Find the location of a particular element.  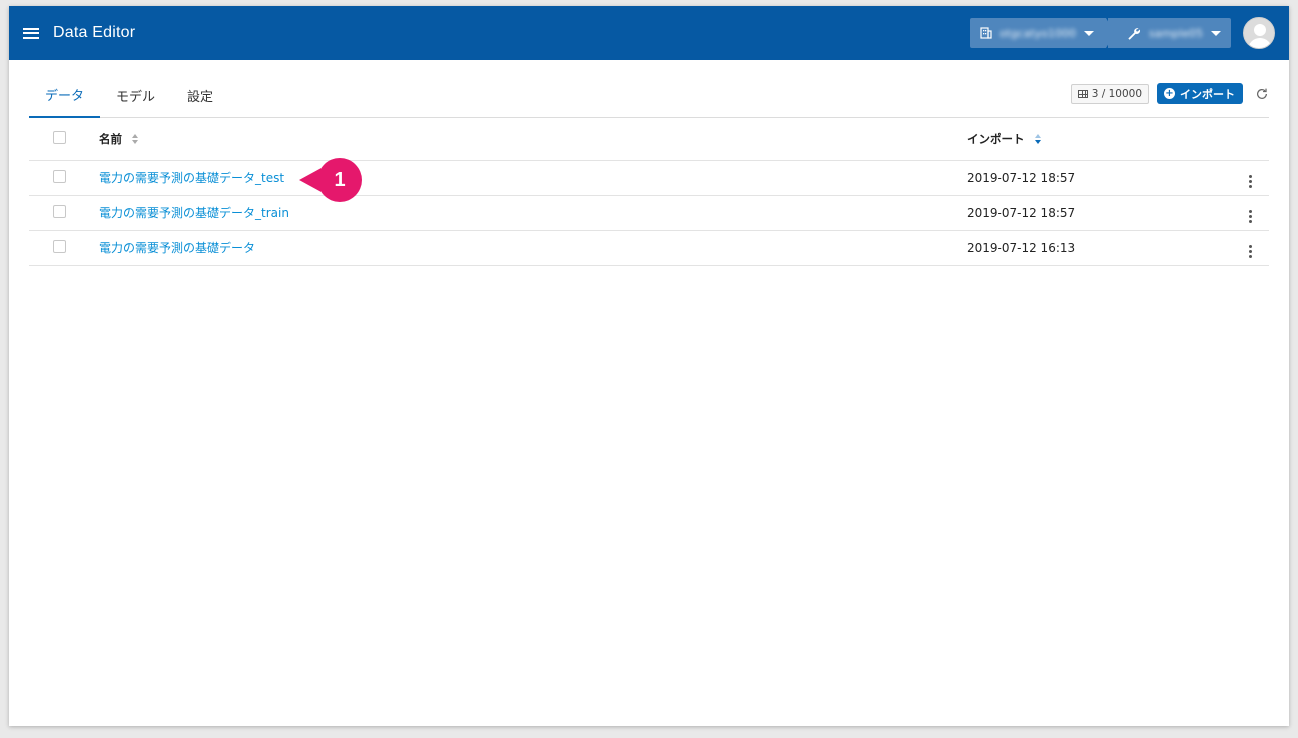

import-button: + インポート is located at coordinates (1200, 93).